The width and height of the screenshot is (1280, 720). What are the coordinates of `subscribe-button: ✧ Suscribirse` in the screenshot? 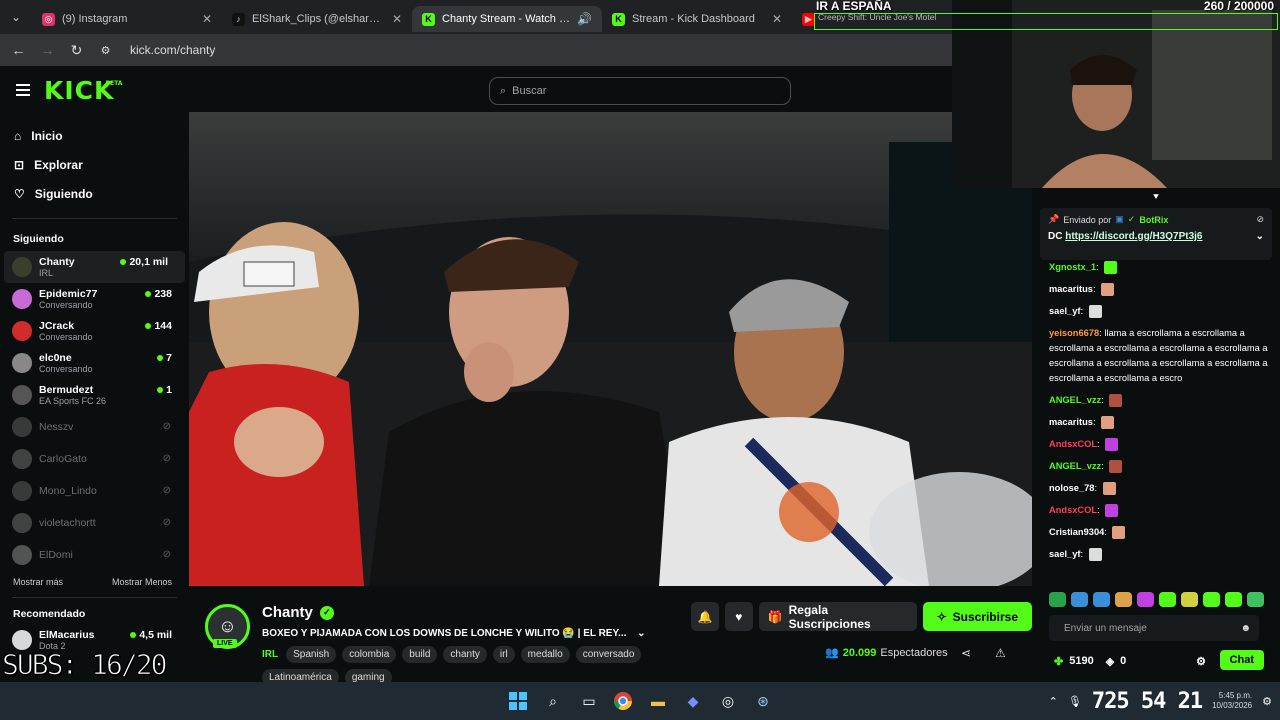 It's located at (977, 616).